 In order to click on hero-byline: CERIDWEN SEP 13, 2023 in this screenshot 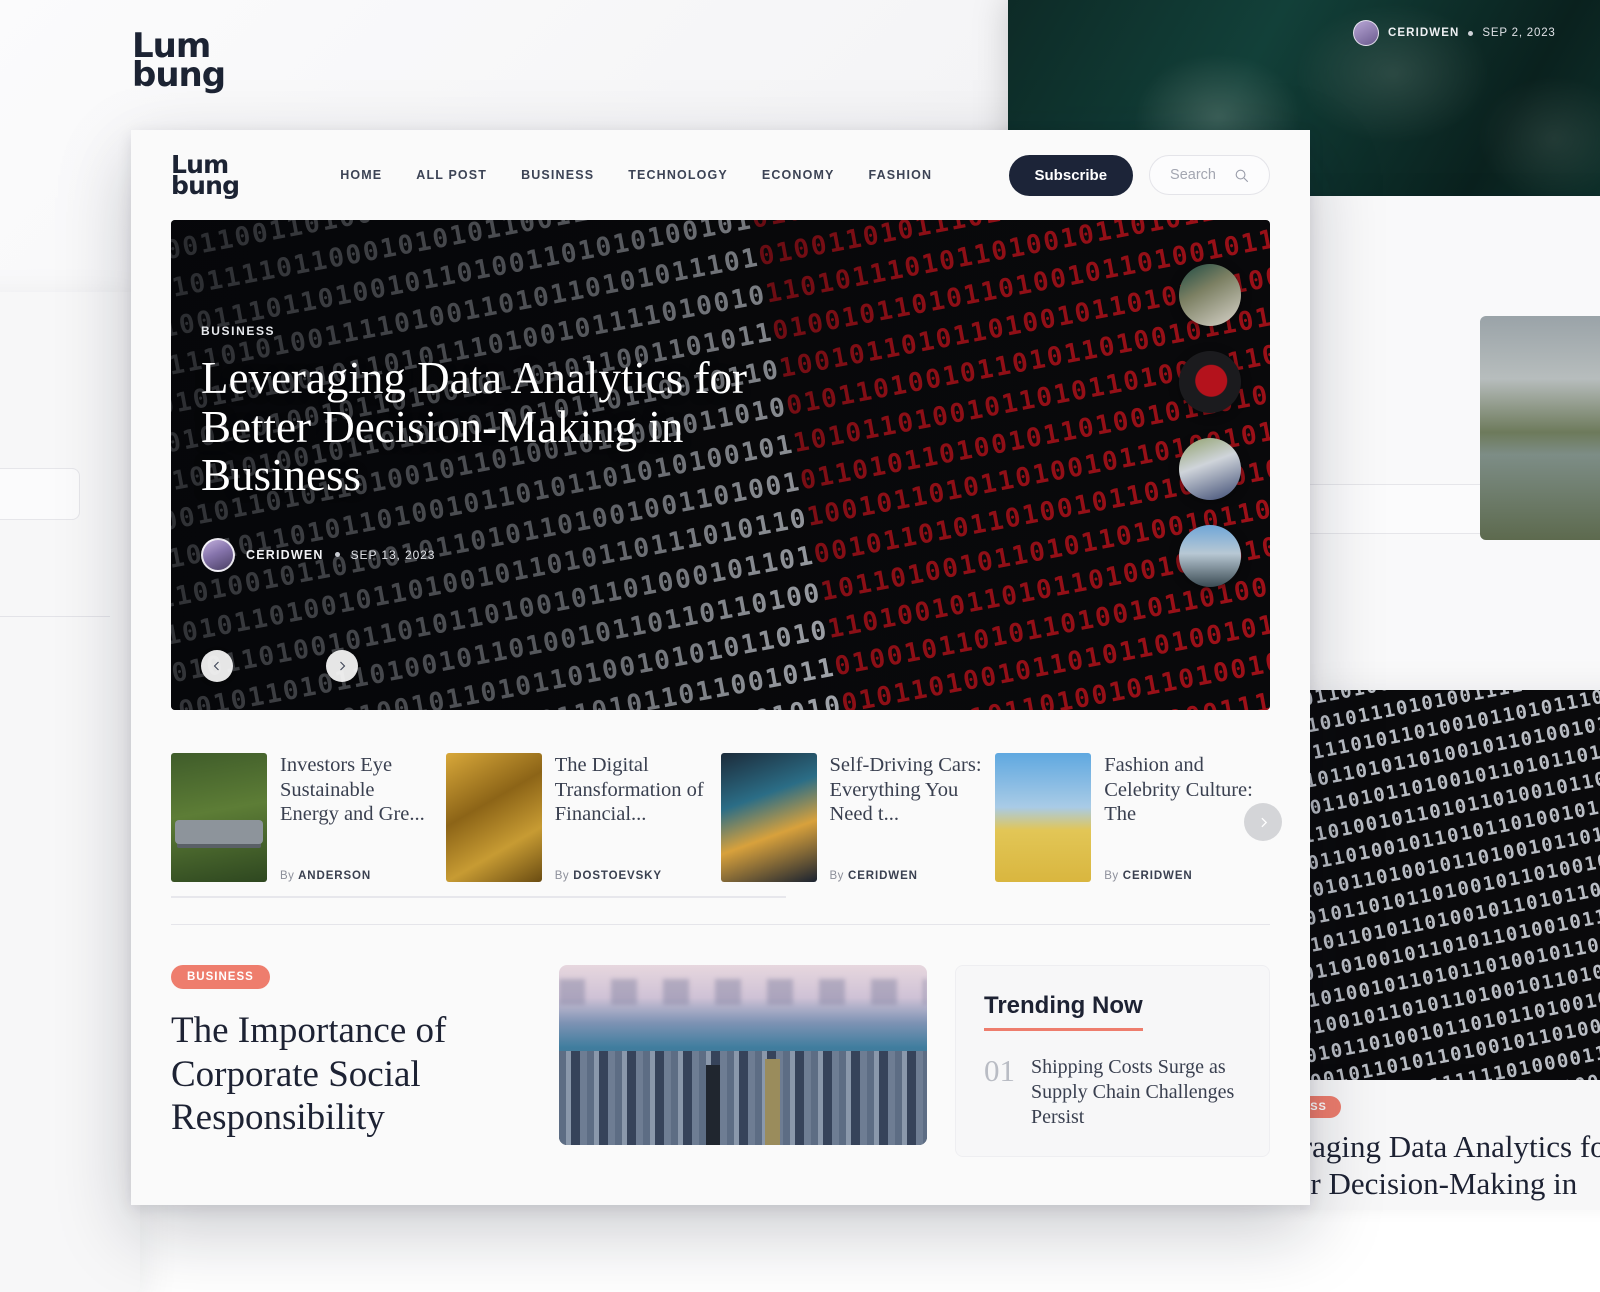, I will do `click(506, 554)`.